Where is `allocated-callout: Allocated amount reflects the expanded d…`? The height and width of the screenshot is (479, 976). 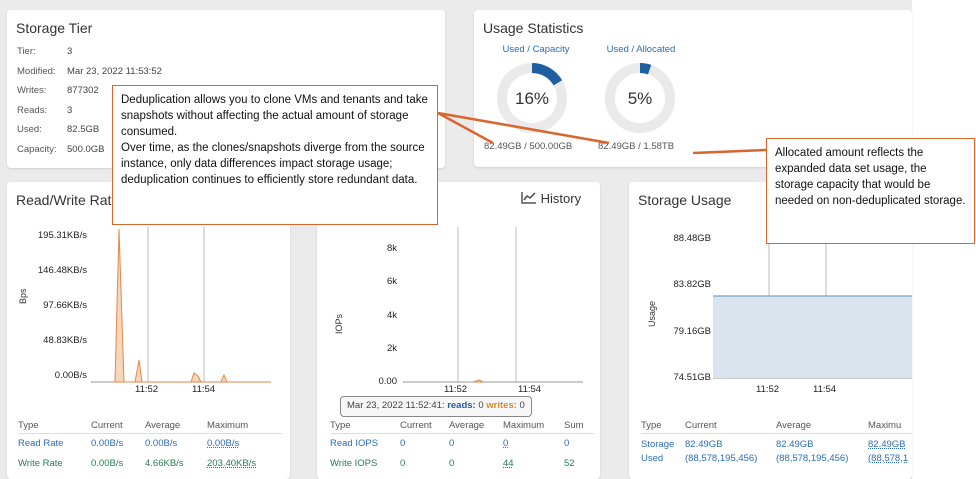
allocated-callout: Allocated amount reflects the expanded d… is located at coordinates (870, 191).